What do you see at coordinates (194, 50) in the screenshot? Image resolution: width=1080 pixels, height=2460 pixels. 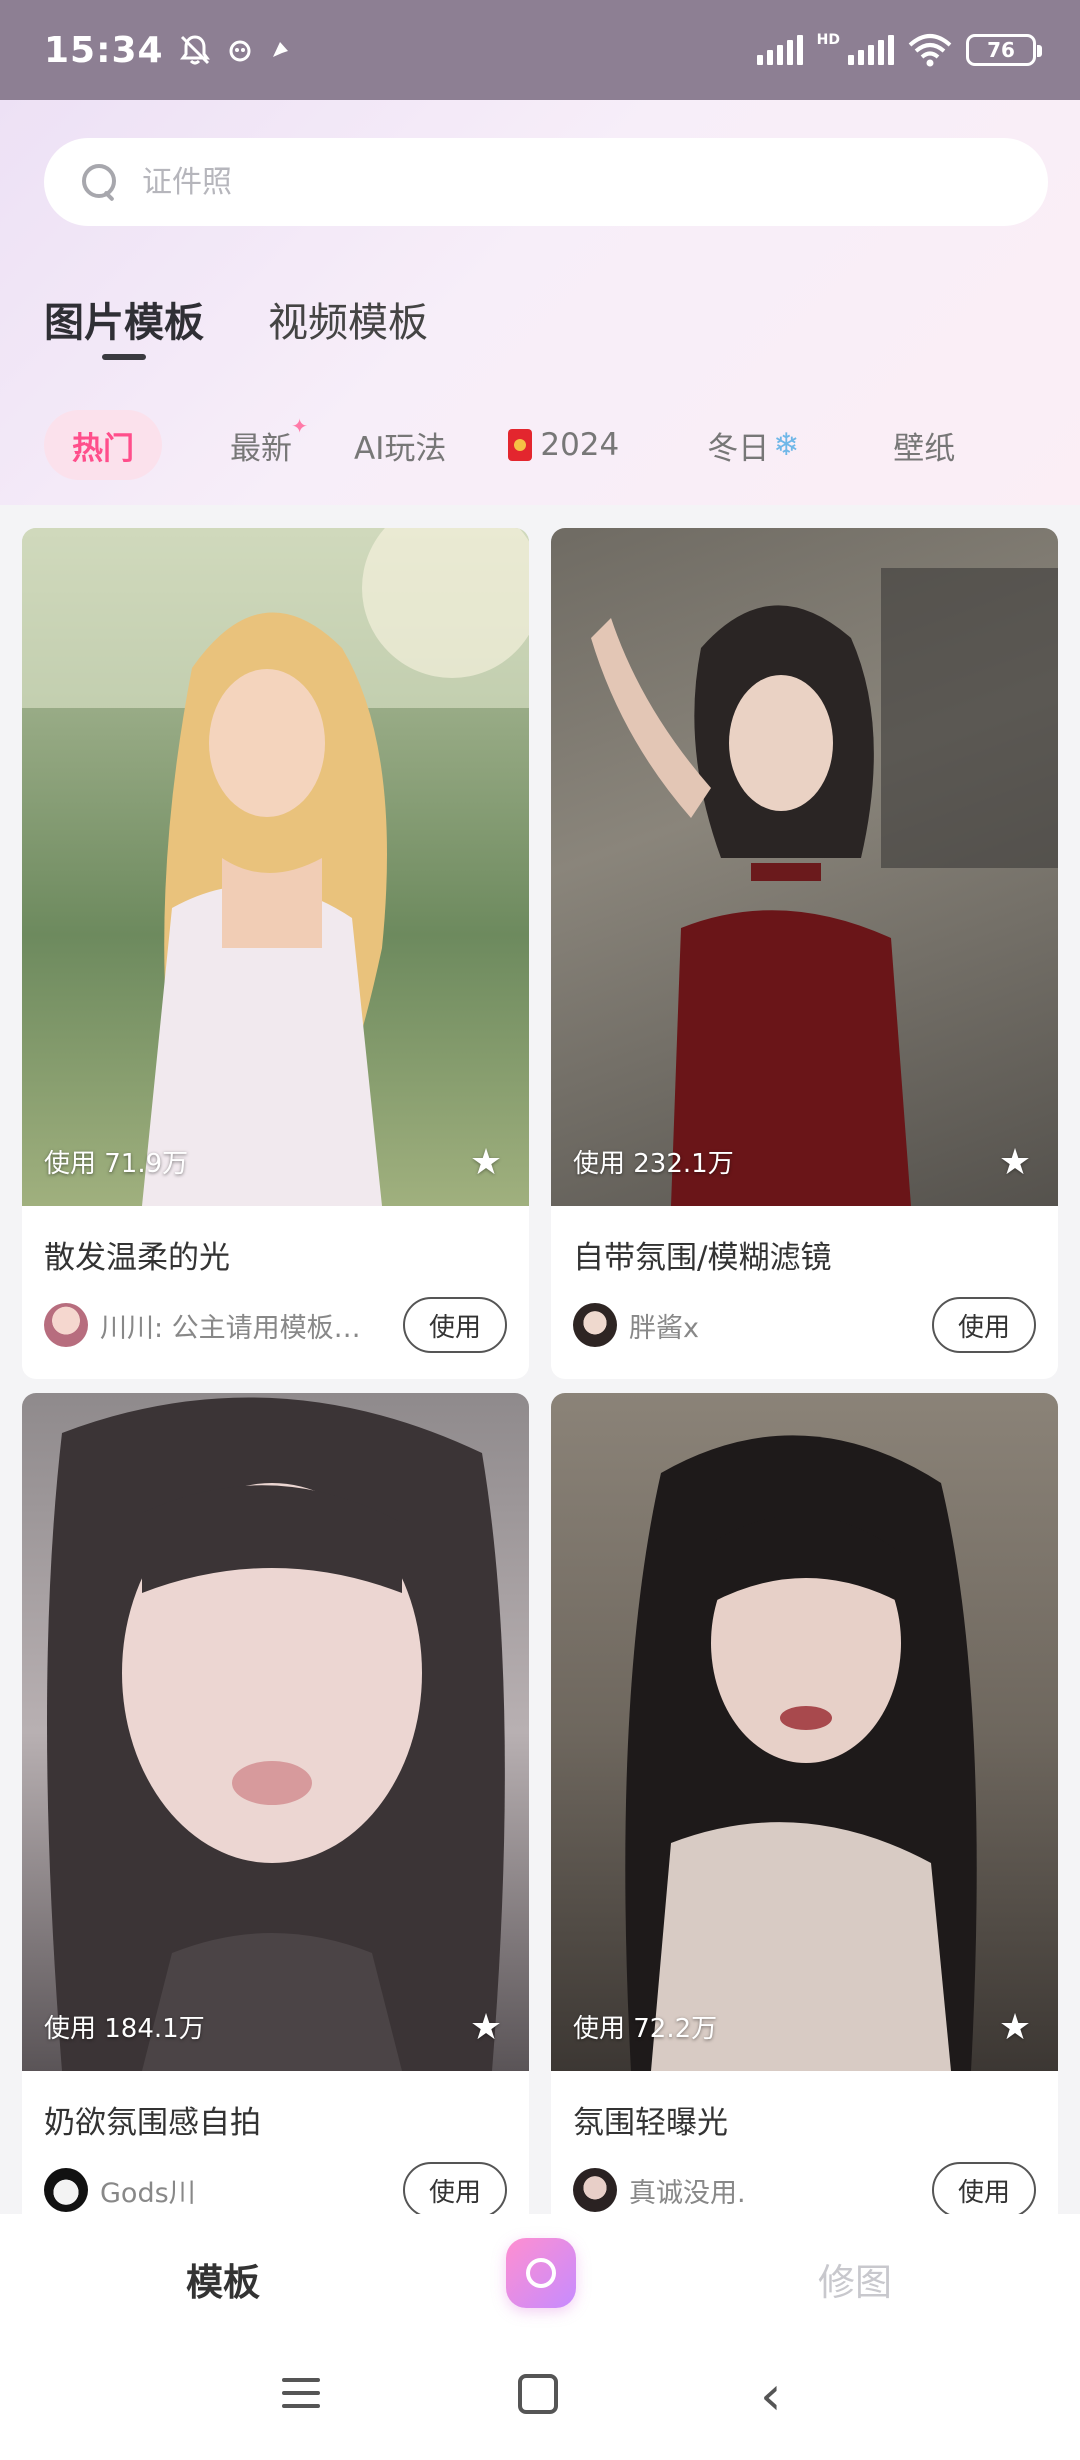 I see `bell-off-icon` at bounding box center [194, 50].